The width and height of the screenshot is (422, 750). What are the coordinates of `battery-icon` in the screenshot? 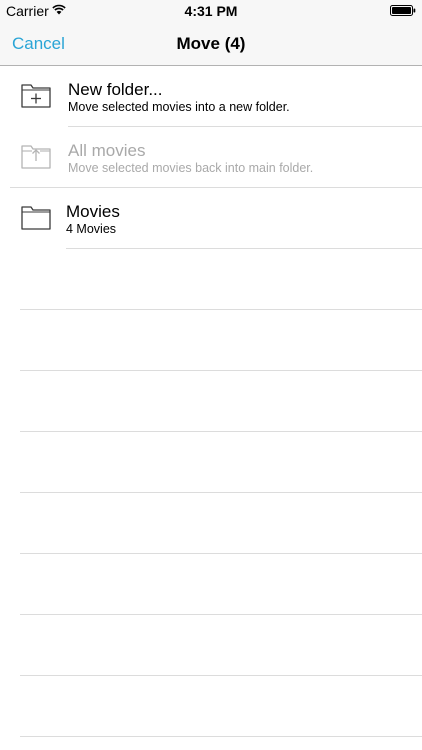 It's located at (403, 10).